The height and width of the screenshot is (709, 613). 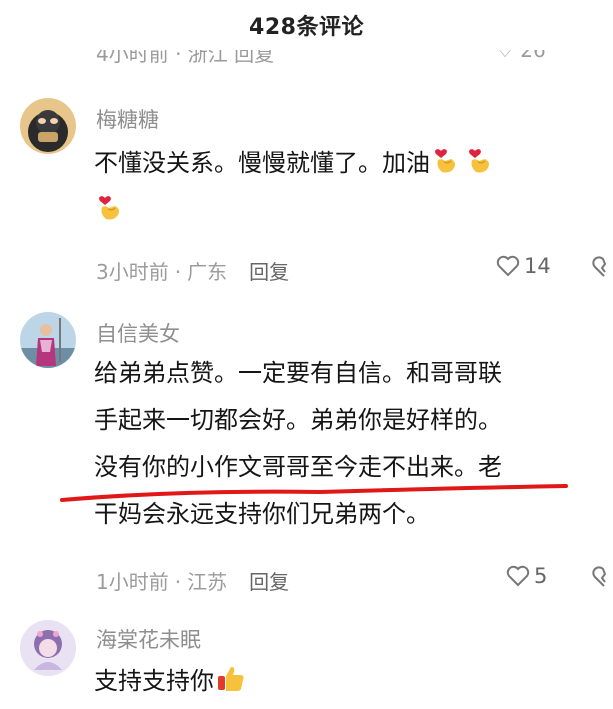 I want to click on comment-location: 广东, so click(x=207, y=272).